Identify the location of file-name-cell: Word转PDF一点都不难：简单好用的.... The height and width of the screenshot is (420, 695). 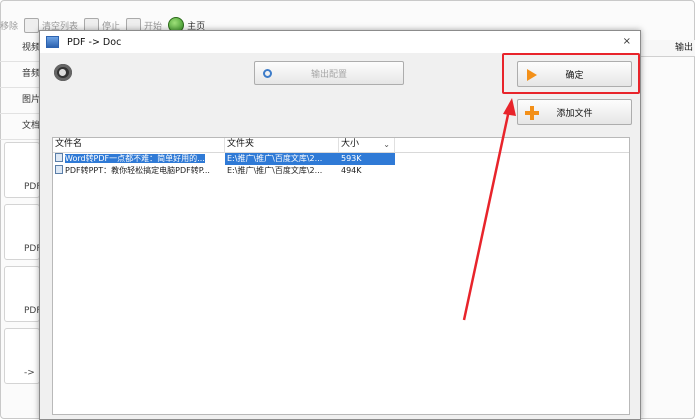
(139, 159).